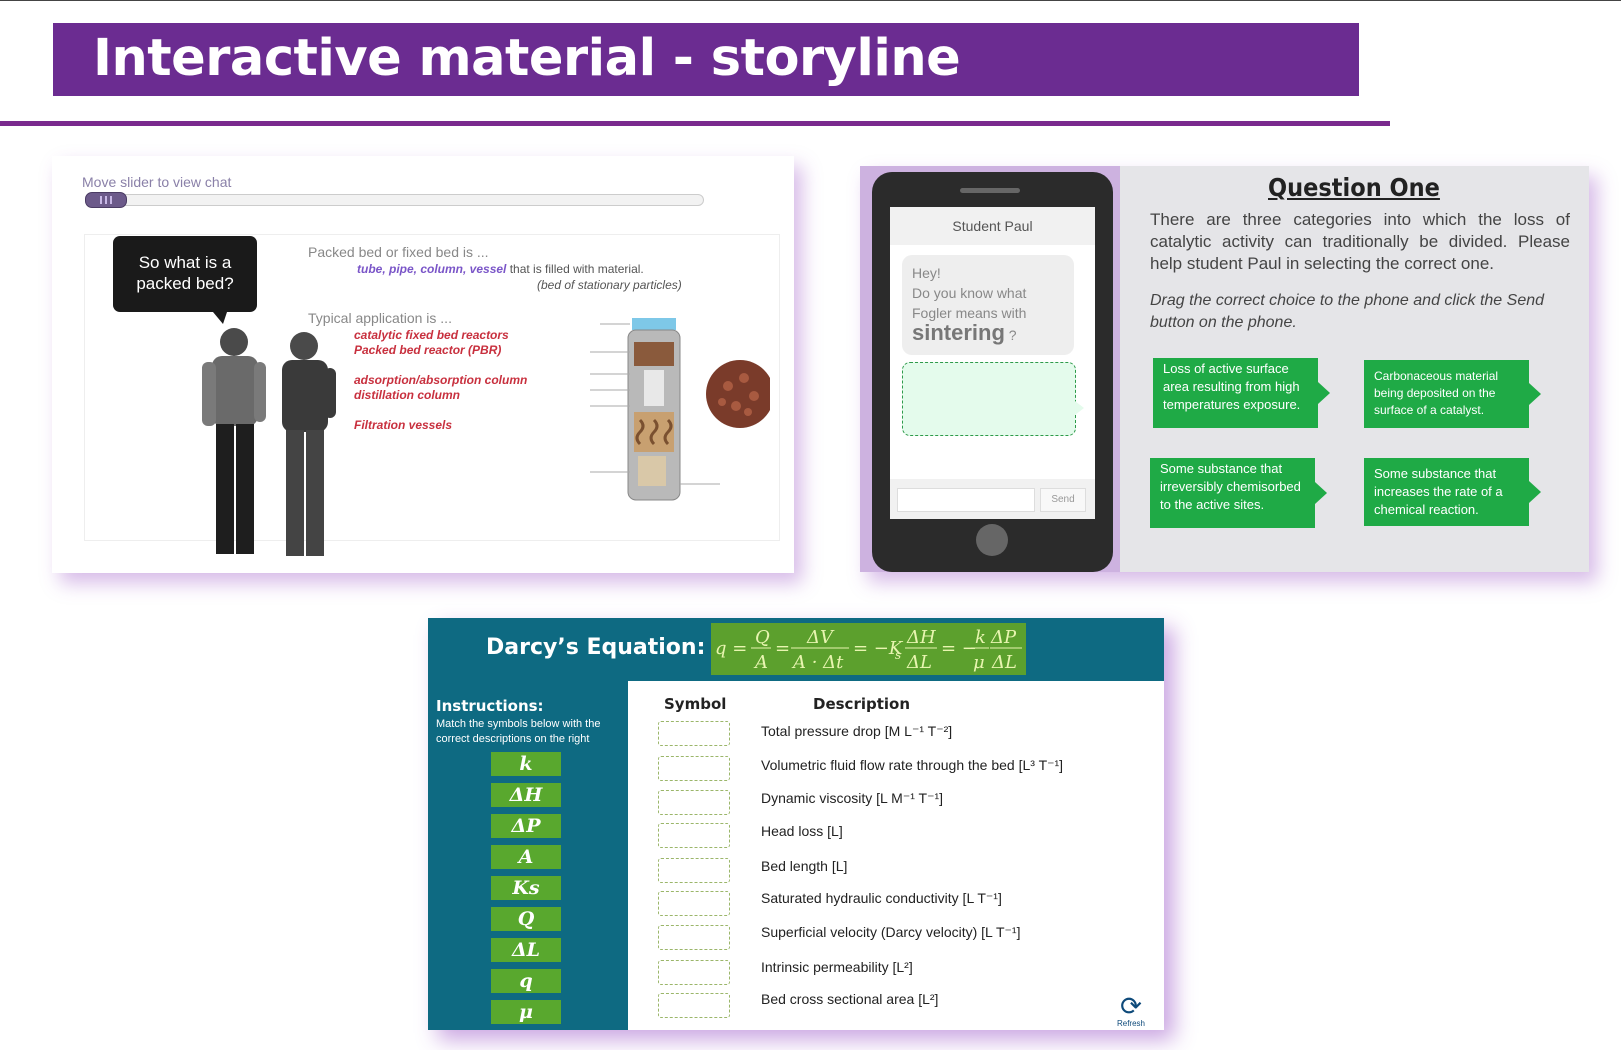 The height and width of the screenshot is (1050, 1621). What do you see at coordinates (106, 200) in the screenshot?
I see `chat-slider-thumb` at bounding box center [106, 200].